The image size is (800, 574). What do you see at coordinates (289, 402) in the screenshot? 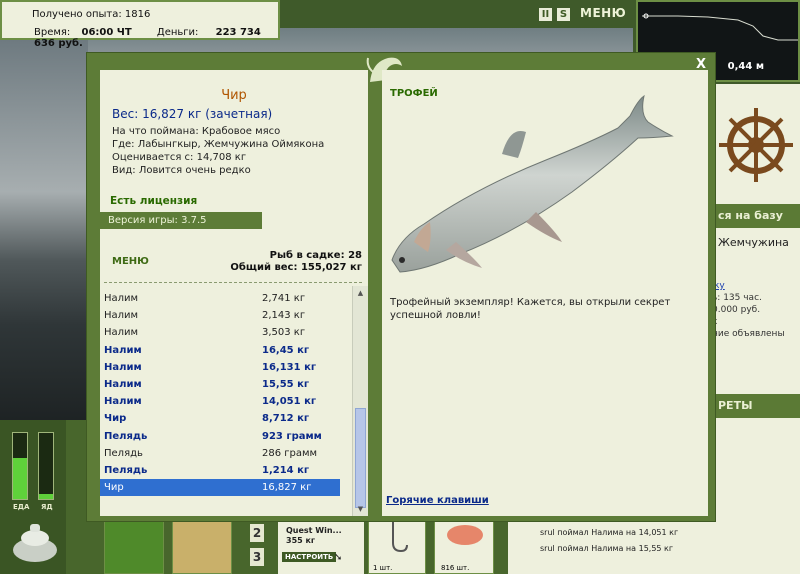
I see `catch-fish-weight: 14,051 кг` at bounding box center [289, 402].